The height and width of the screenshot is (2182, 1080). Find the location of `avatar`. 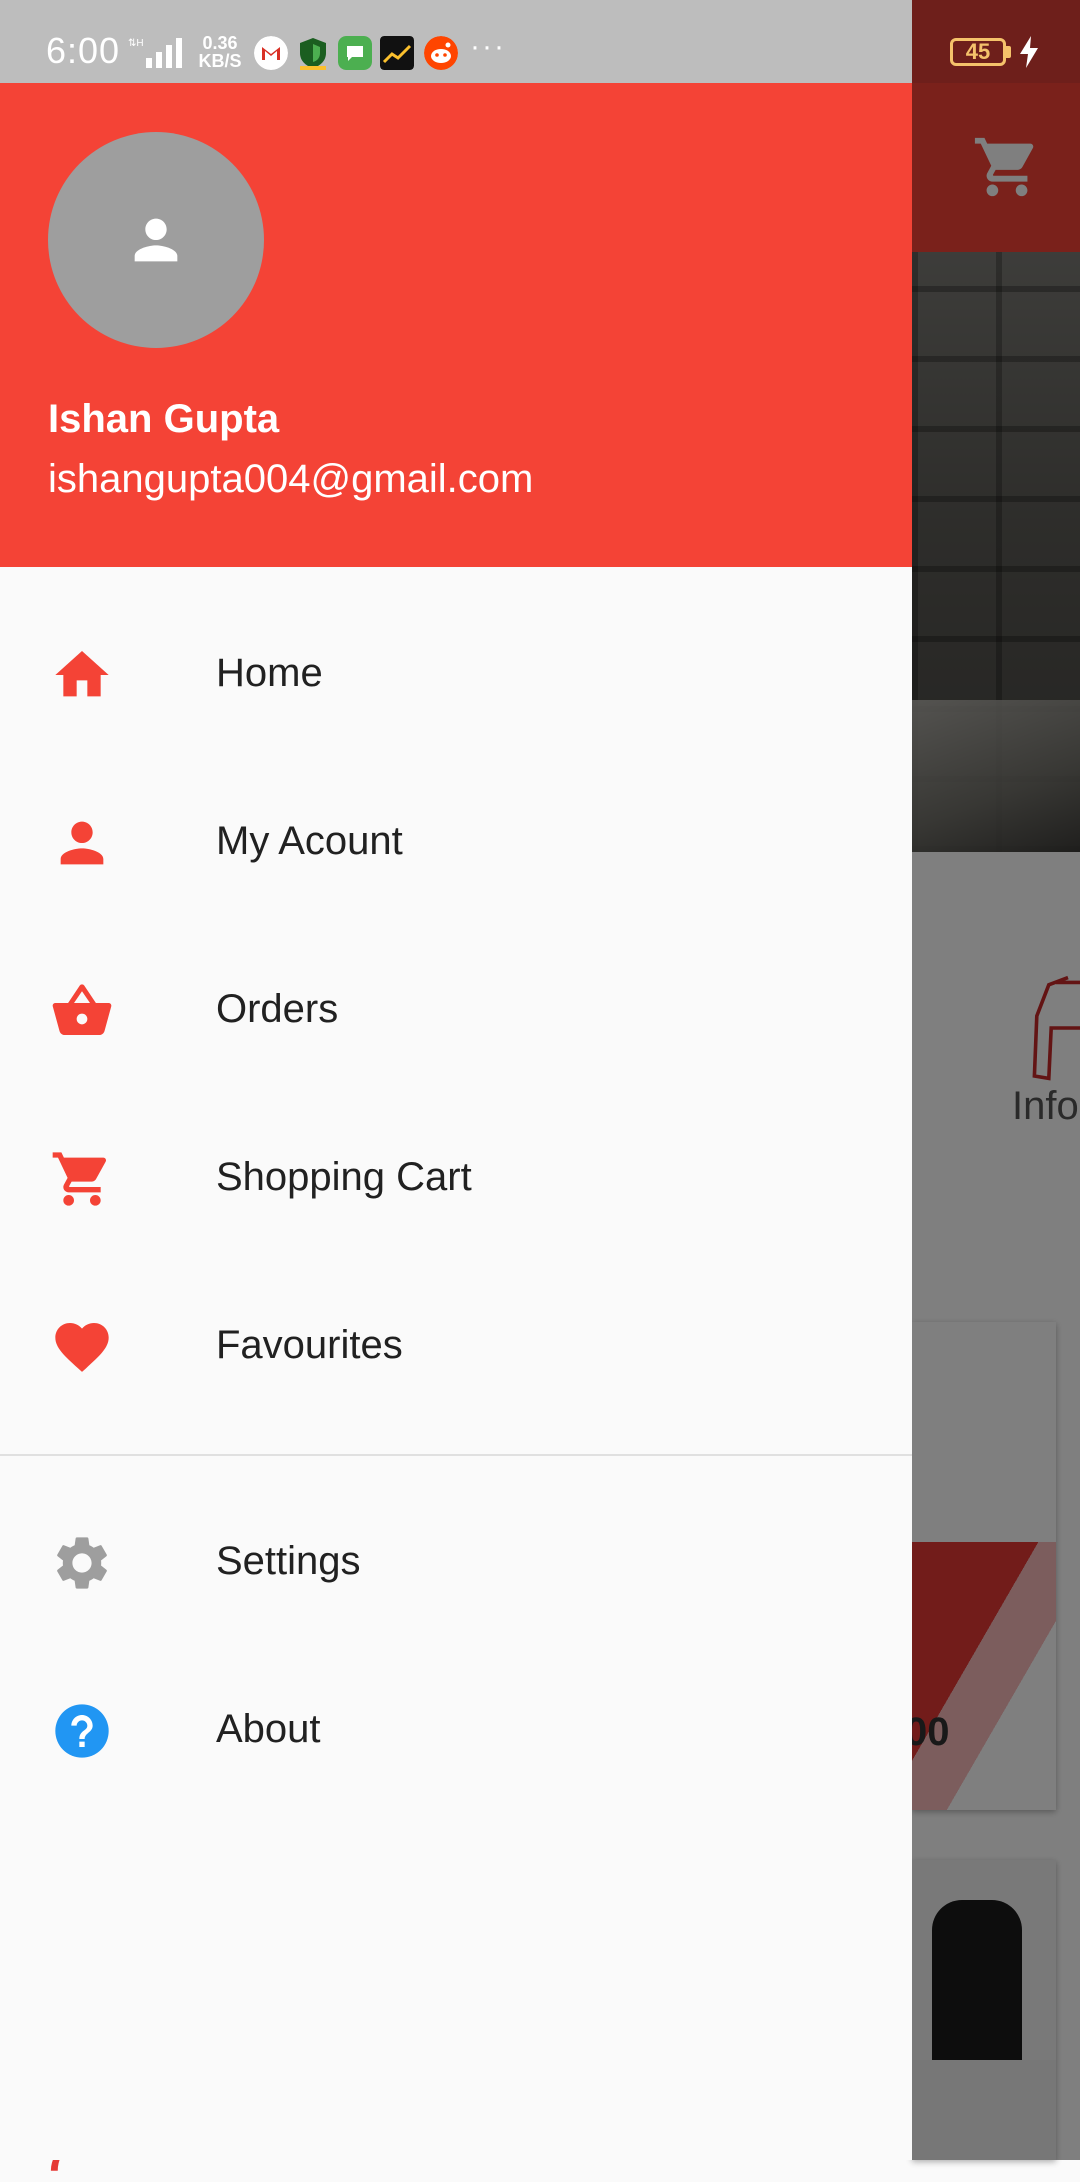

avatar is located at coordinates (156, 240).